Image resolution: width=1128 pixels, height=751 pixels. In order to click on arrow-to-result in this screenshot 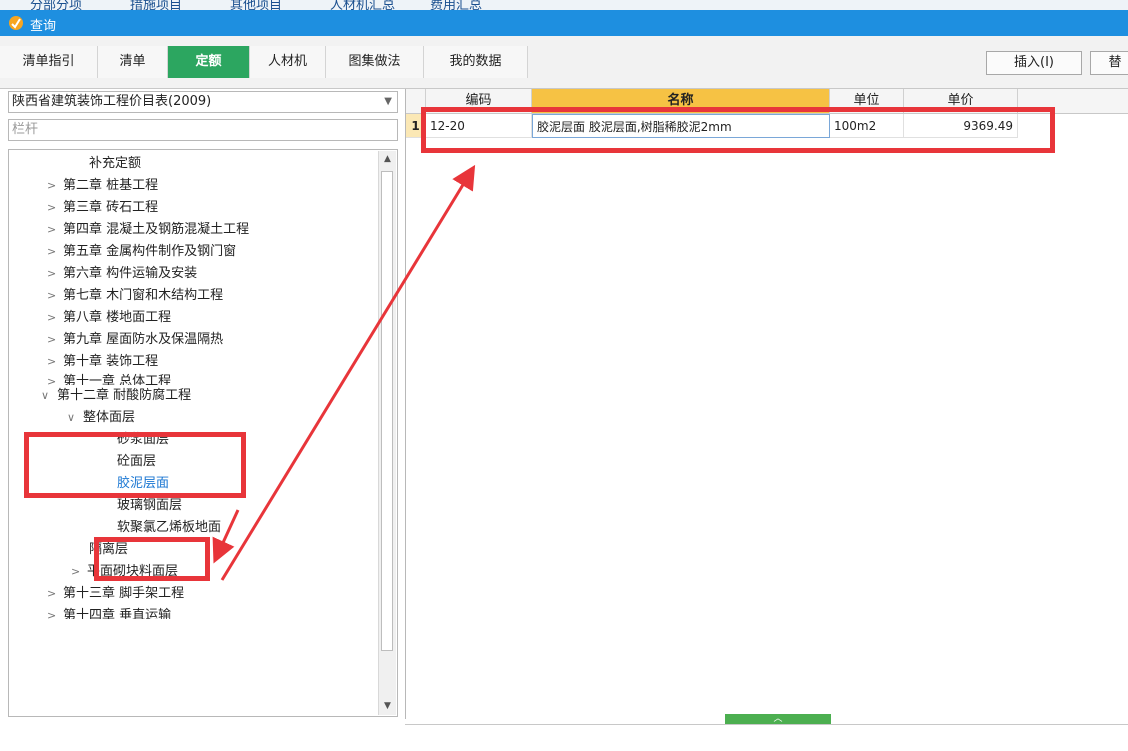, I will do `click(348, 372)`.